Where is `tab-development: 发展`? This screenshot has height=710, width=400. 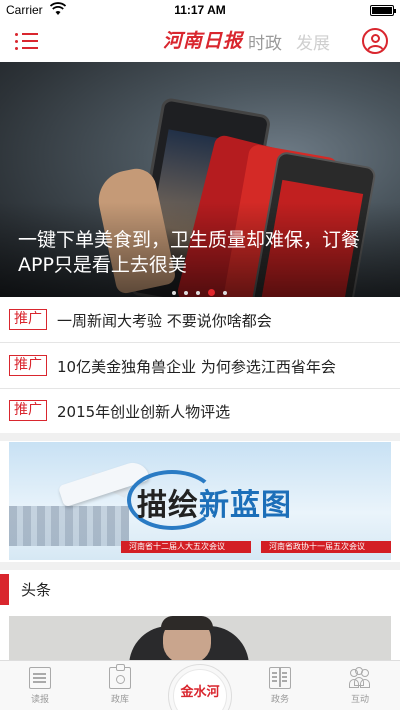 tab-development: 发展 is located at coordinates (313, 41).